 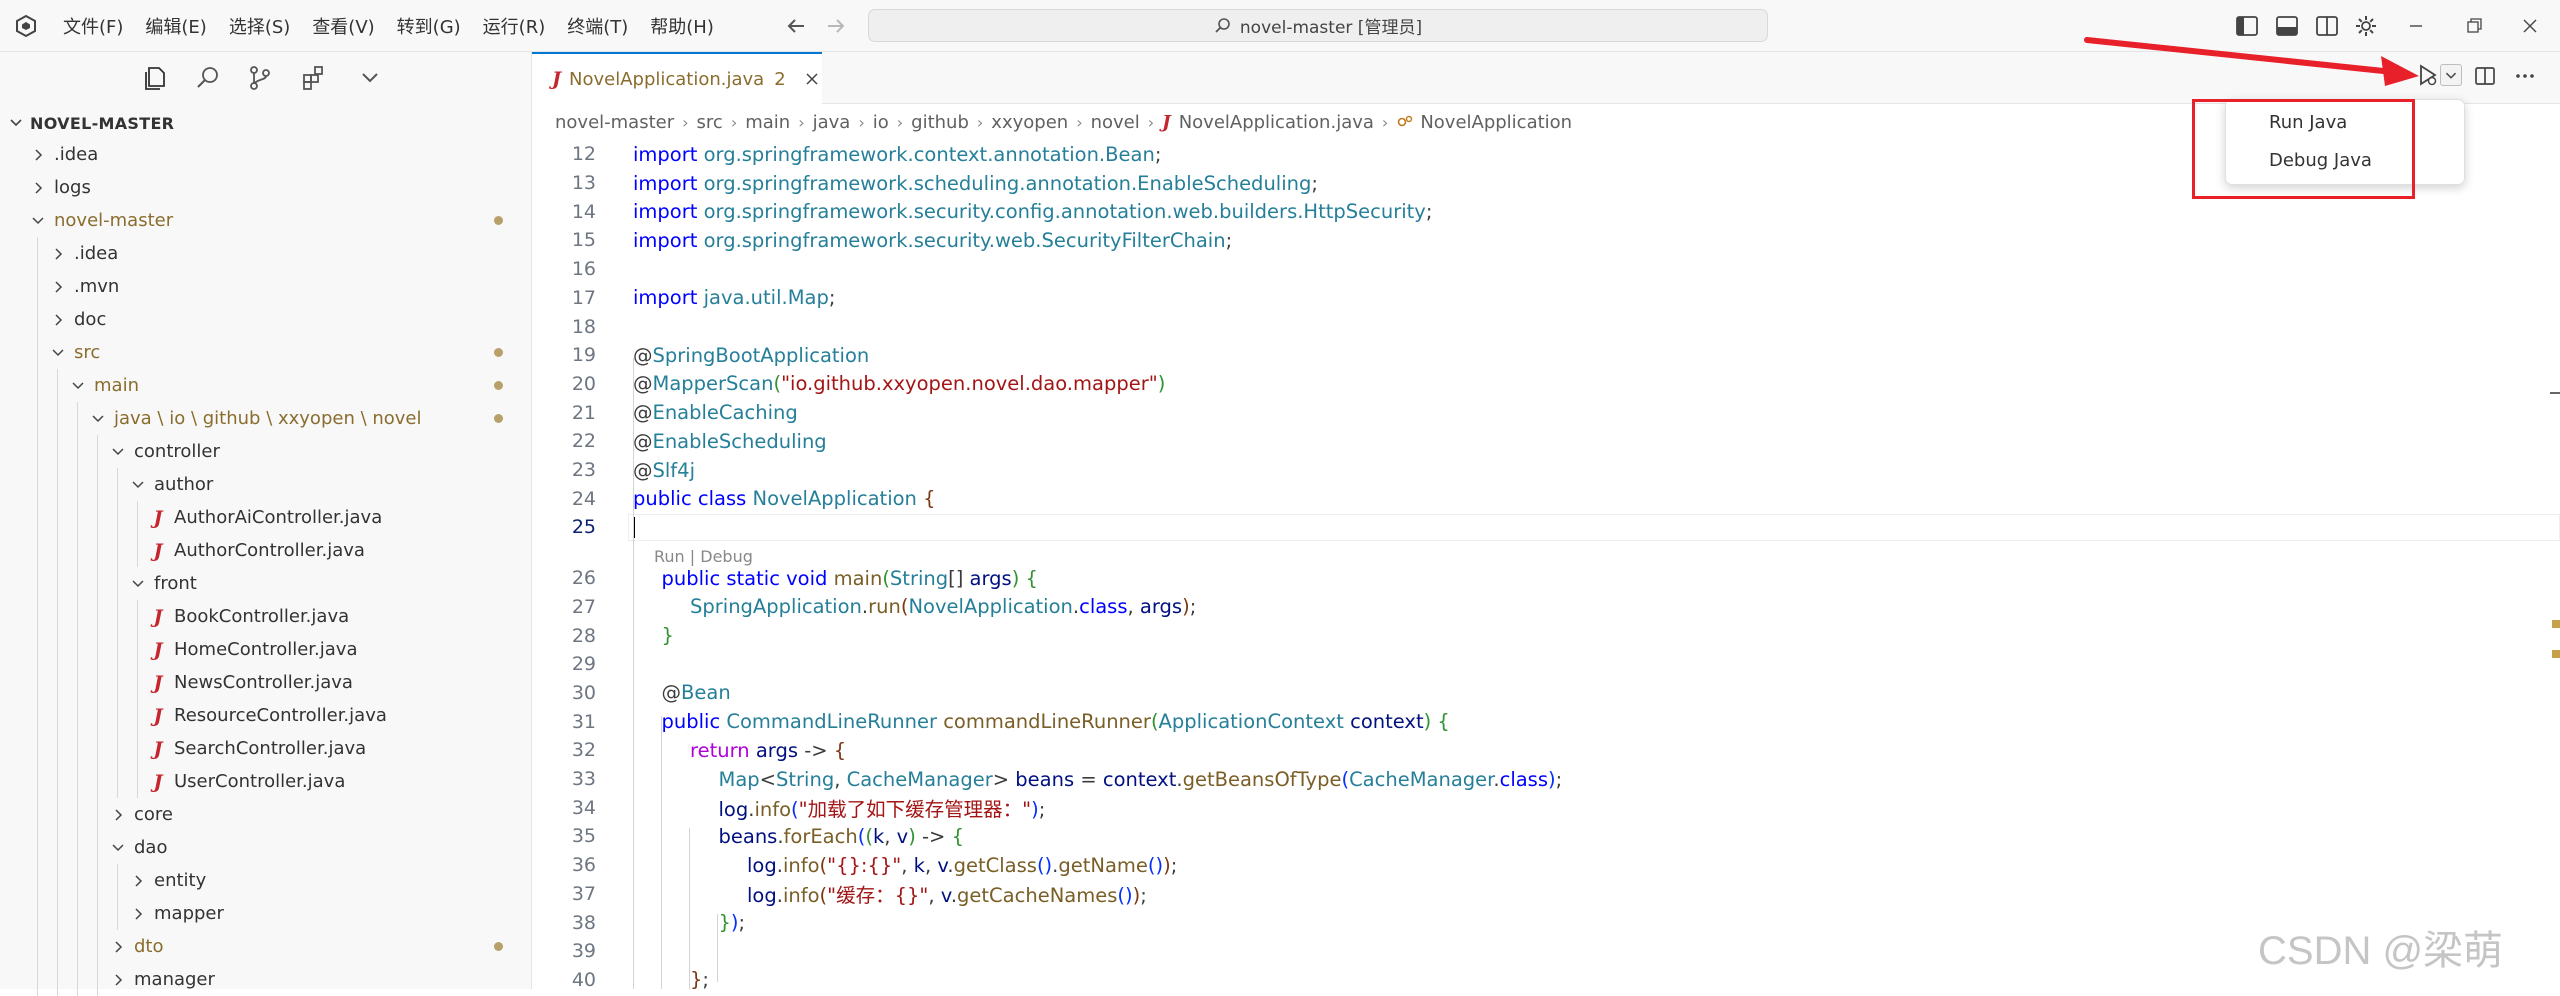 What do you see at coordinates (1115, 122) in the screenshot?
I see `breadcrumb-item: novel` at bounding box center [1115, 122].